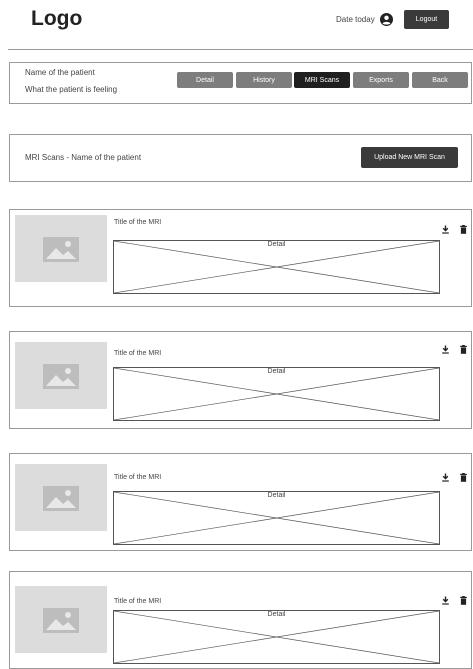 The image size is (473, 669). What do you see at coordinates (409, 157) in the screenshot?
I see `upload-mri-button: Upload New MRI Scan` at bounding box center [409, 157].